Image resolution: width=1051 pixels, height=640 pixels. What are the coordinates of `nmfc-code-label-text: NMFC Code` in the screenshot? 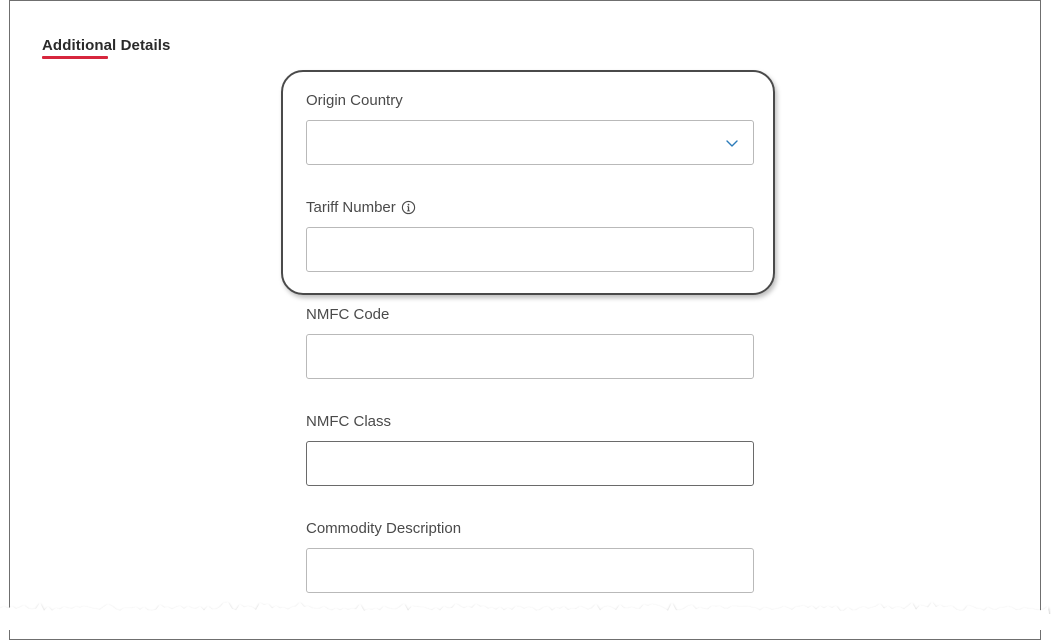 It's located at (348, 314).